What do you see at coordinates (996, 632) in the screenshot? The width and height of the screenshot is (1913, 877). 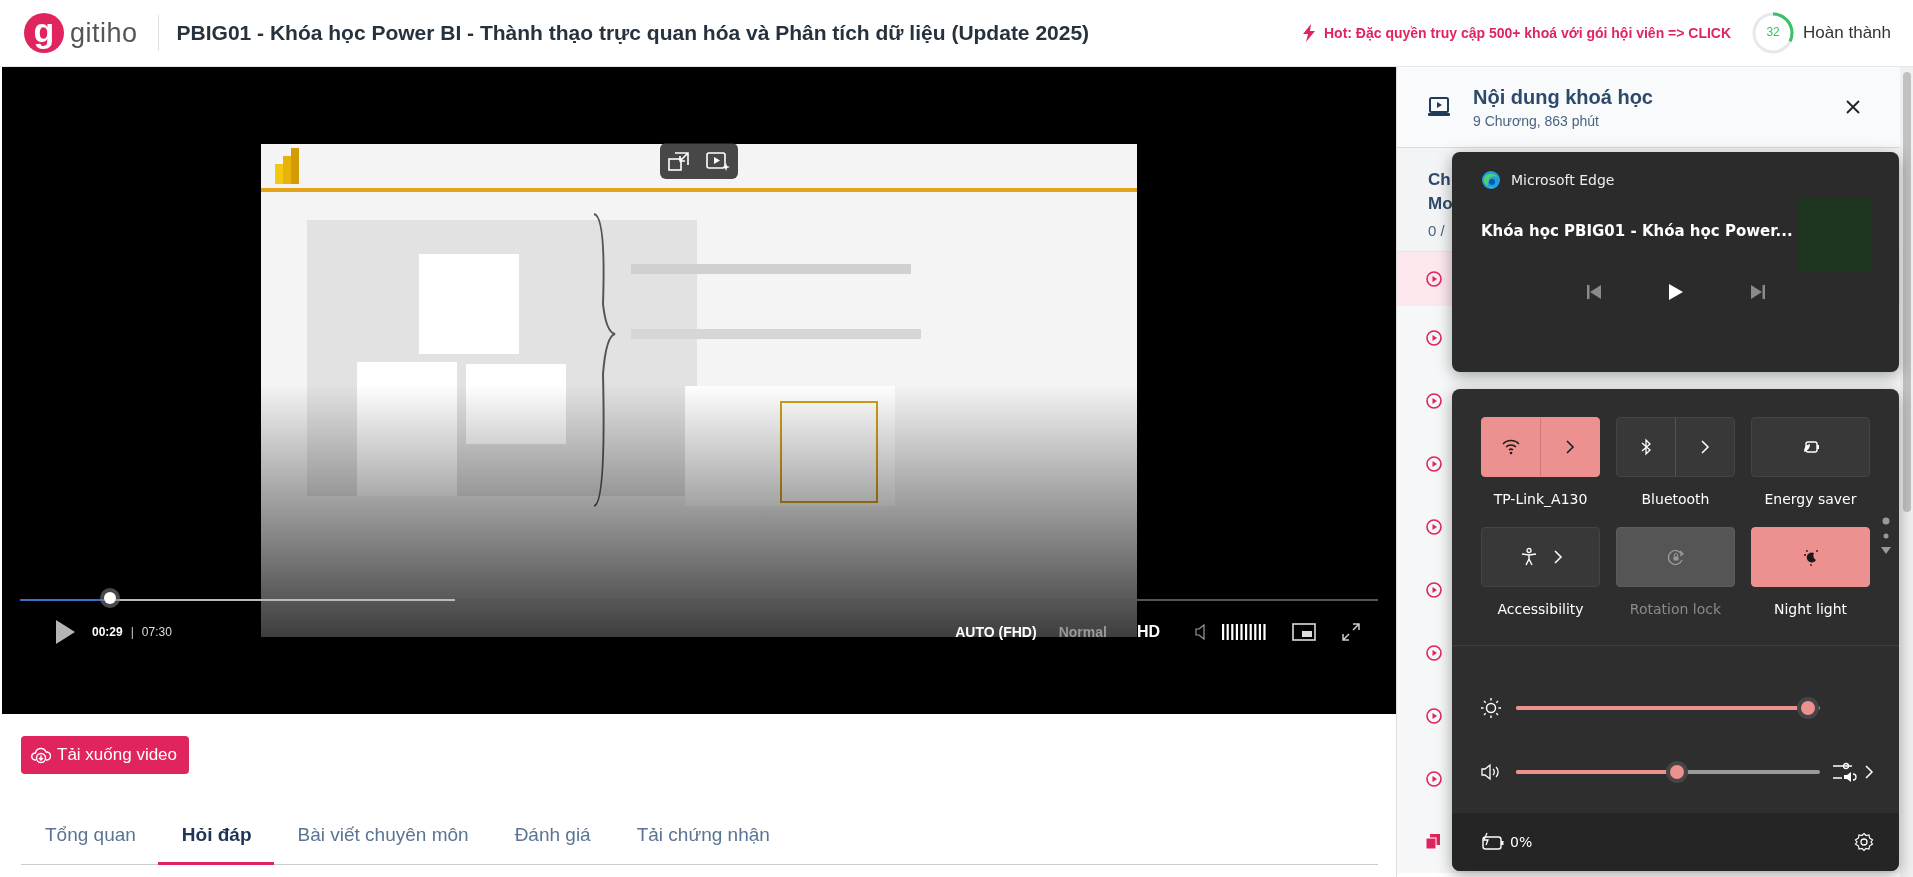 I see `quality-button: AUTO (FHD)` at bounding box center [996, 632].